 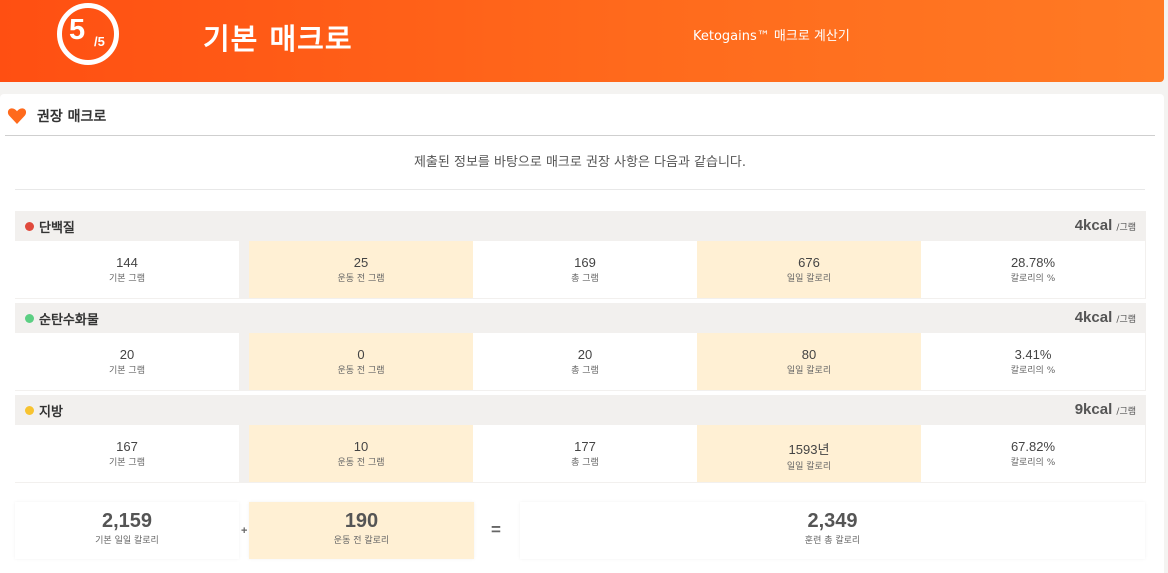 I want to click on cell-value: 167, so click(x=127, y=446).